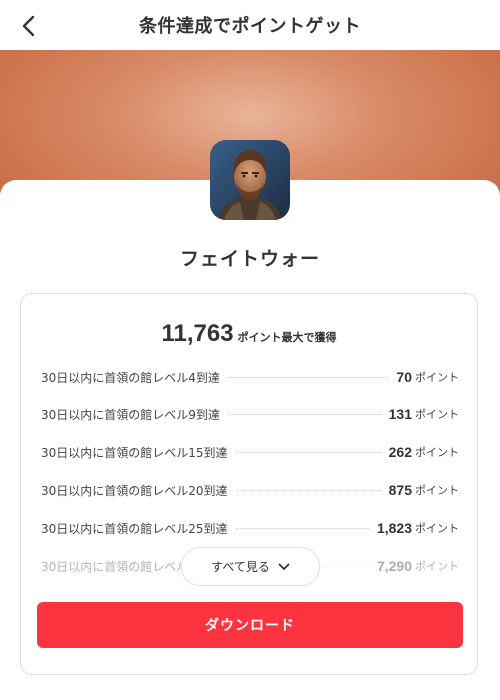 This screenshot has width=500, height=700. I want to click on app-icon, so click(250, 180).